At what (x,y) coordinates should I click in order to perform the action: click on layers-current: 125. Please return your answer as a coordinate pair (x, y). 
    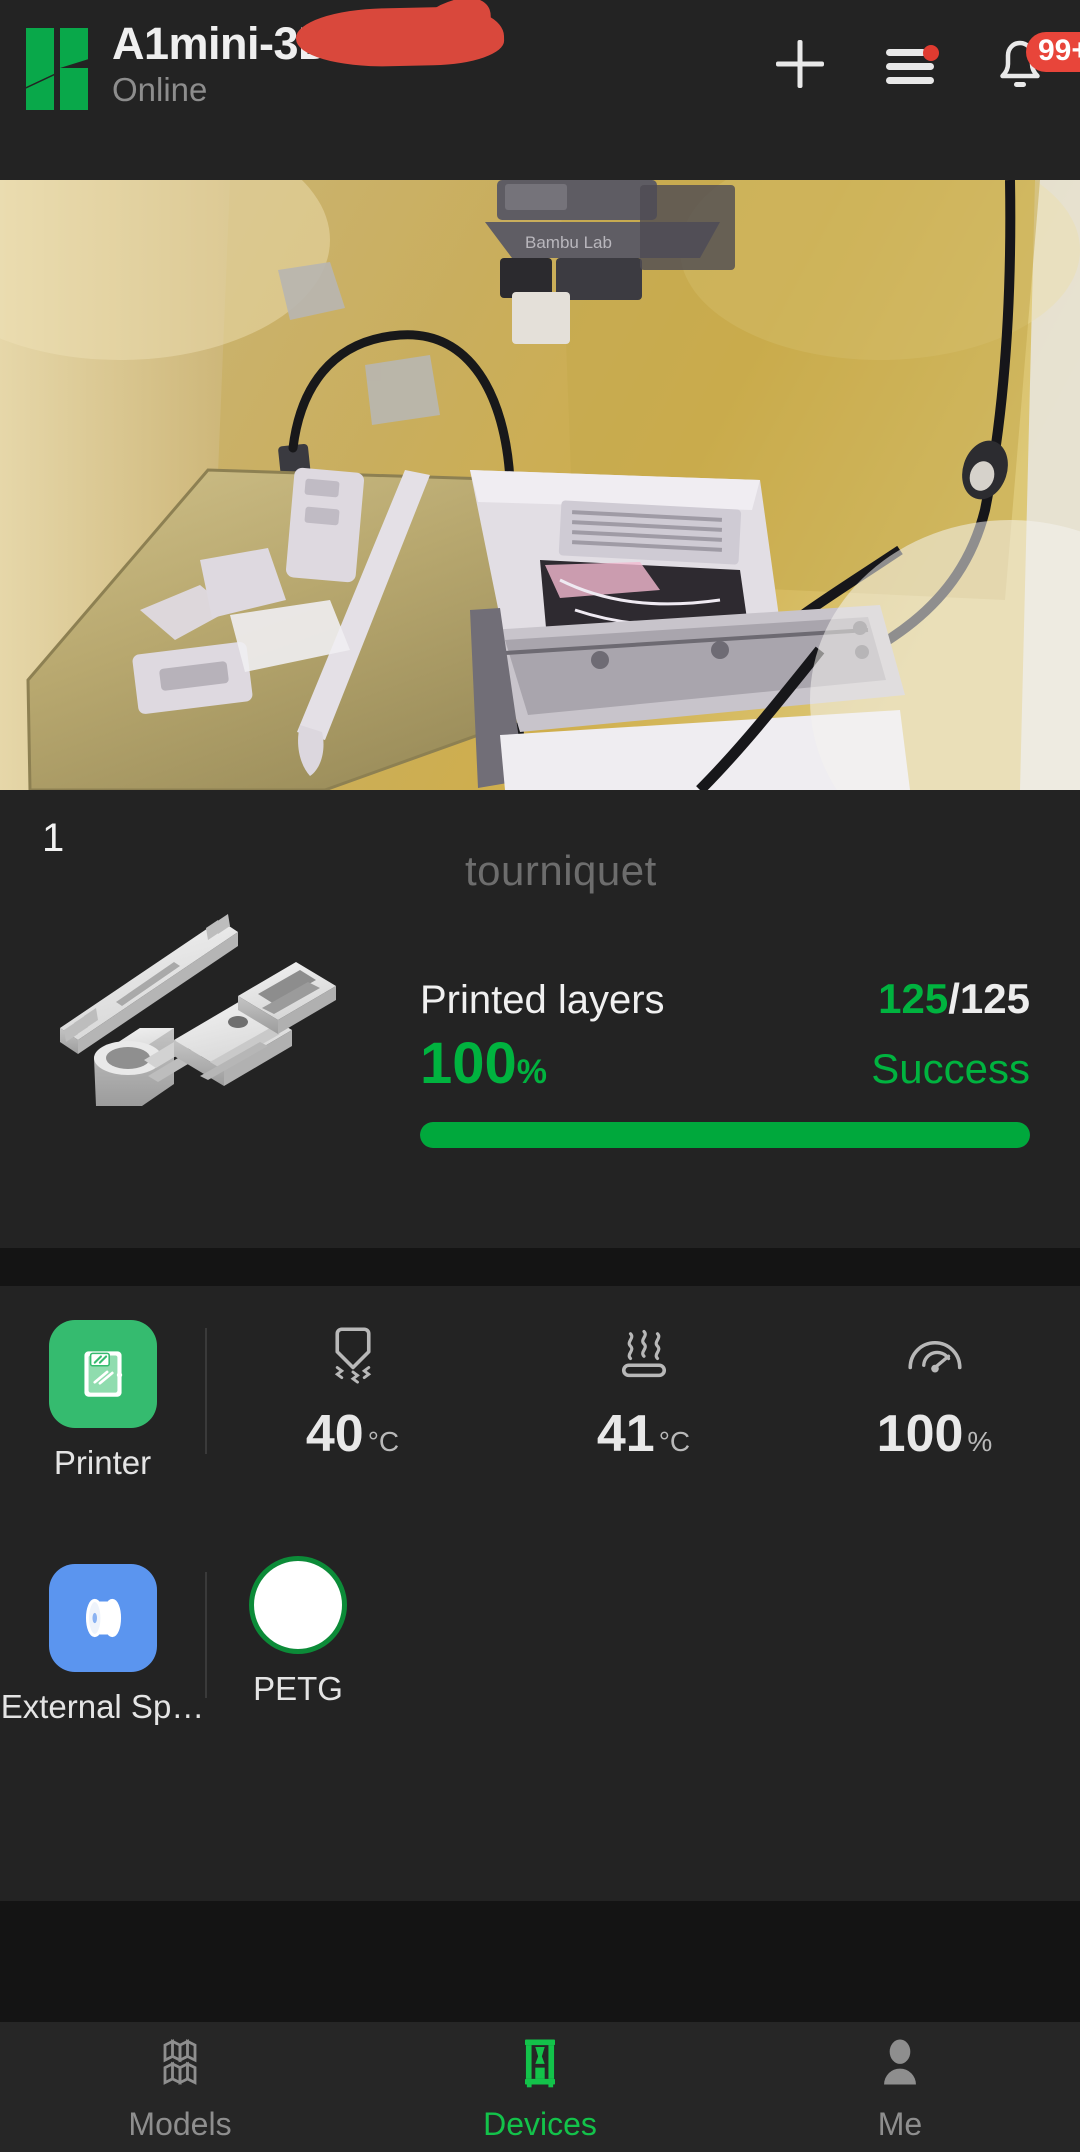
    Looking at the image, I should click on (913, 998).